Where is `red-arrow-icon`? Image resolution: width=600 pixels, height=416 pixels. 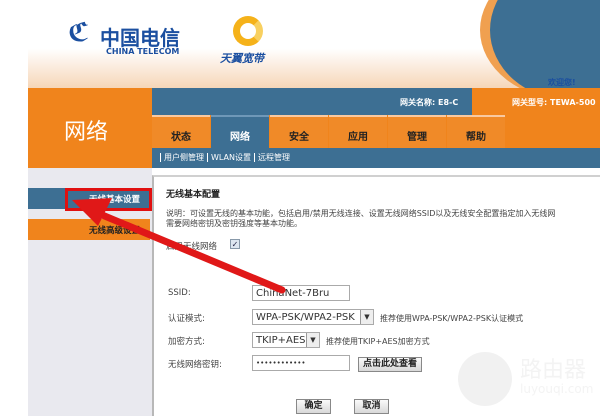
red-arrow-icon is located at coordinates (179, 246).